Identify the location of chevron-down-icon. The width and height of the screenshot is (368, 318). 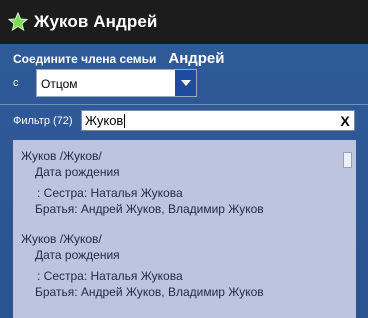
(185, 83).